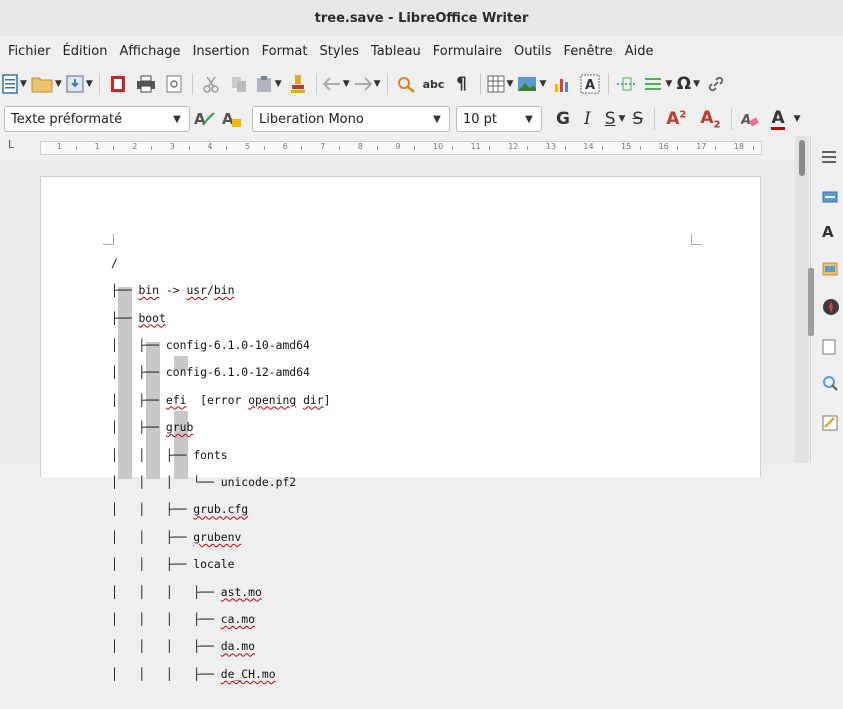  Describe the element at coordinates (169, 454) in the screenshot. I see `tree-line: │ │ ├── fonts` at that location.